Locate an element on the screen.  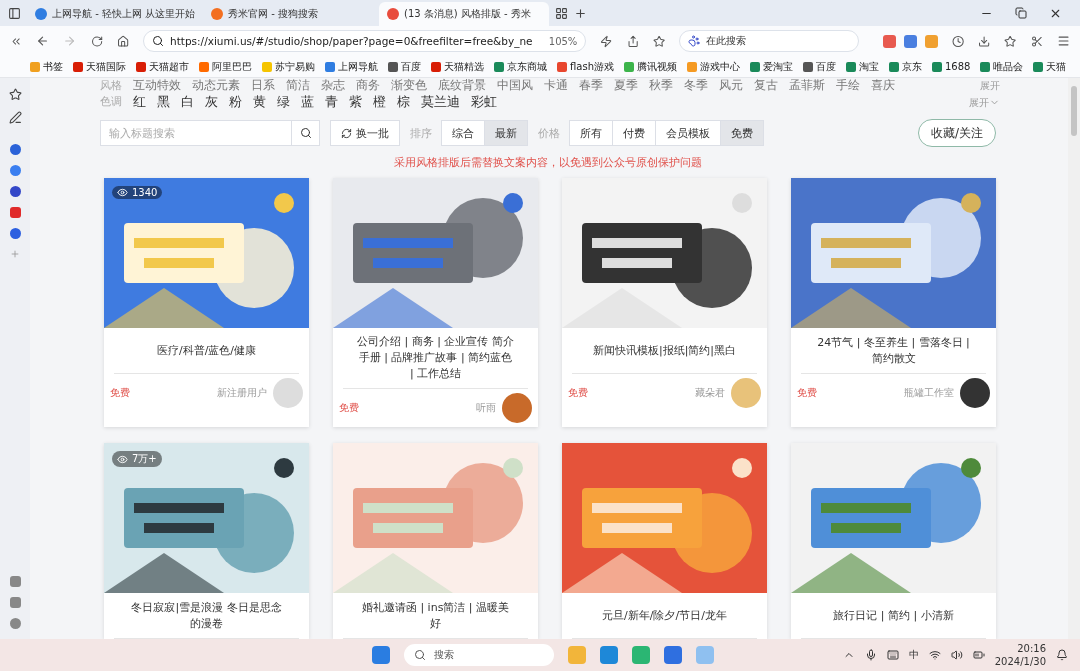
avatar is located at coordinates (975, 393).